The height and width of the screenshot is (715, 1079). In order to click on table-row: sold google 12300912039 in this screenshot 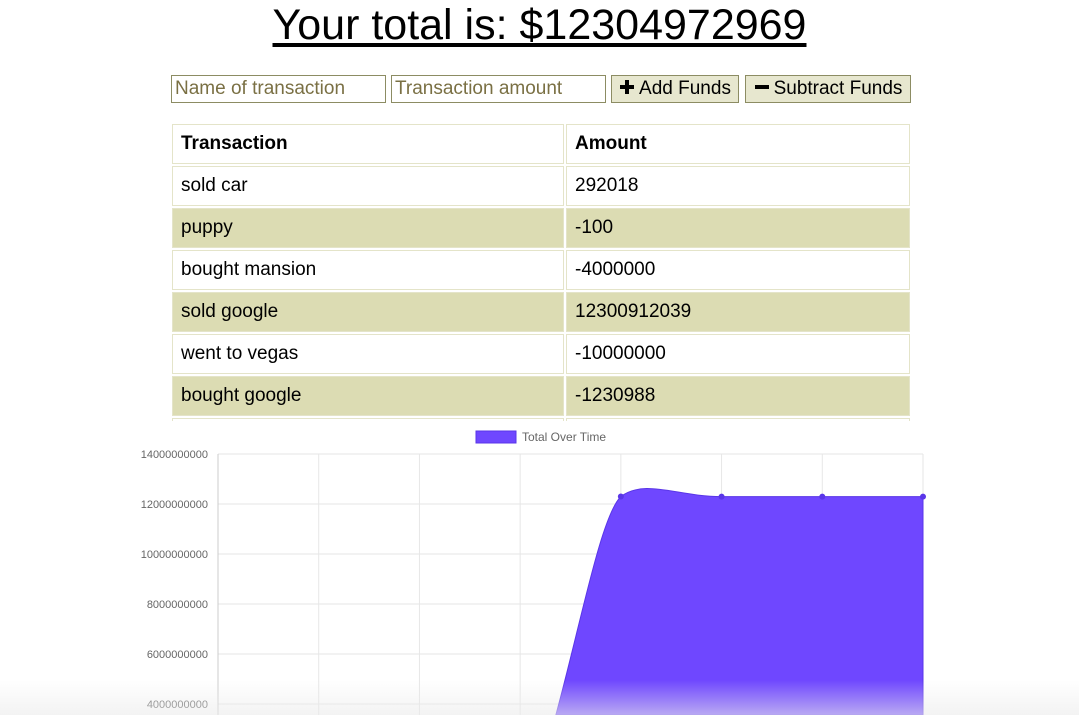, I will do `click(541, 312)`.